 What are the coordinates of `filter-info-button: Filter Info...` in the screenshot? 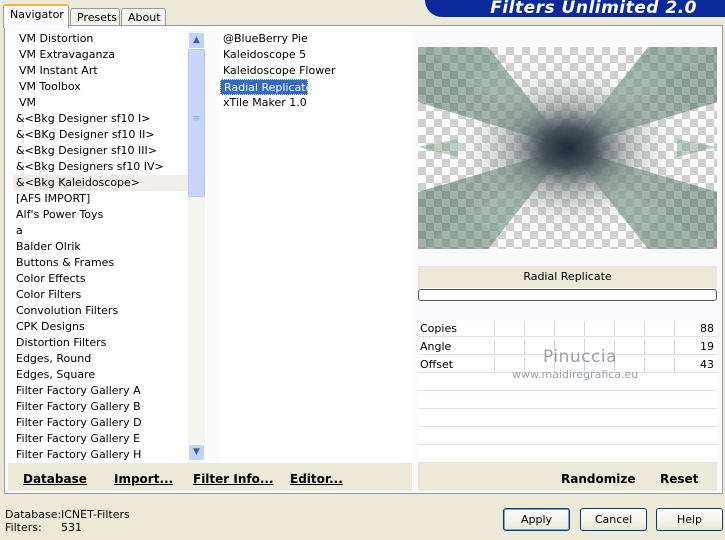 It's located at (233, 479).